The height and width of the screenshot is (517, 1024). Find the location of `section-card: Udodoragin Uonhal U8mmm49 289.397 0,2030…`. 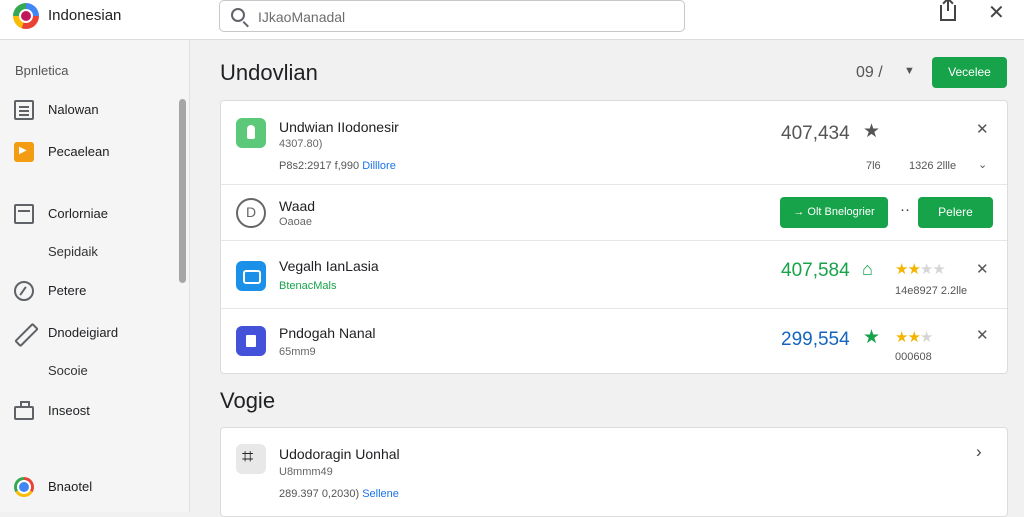

section-card: Udodoragin Uonhal U8mmm49 289.397 0,2030… is located at coordinates (614, 472).